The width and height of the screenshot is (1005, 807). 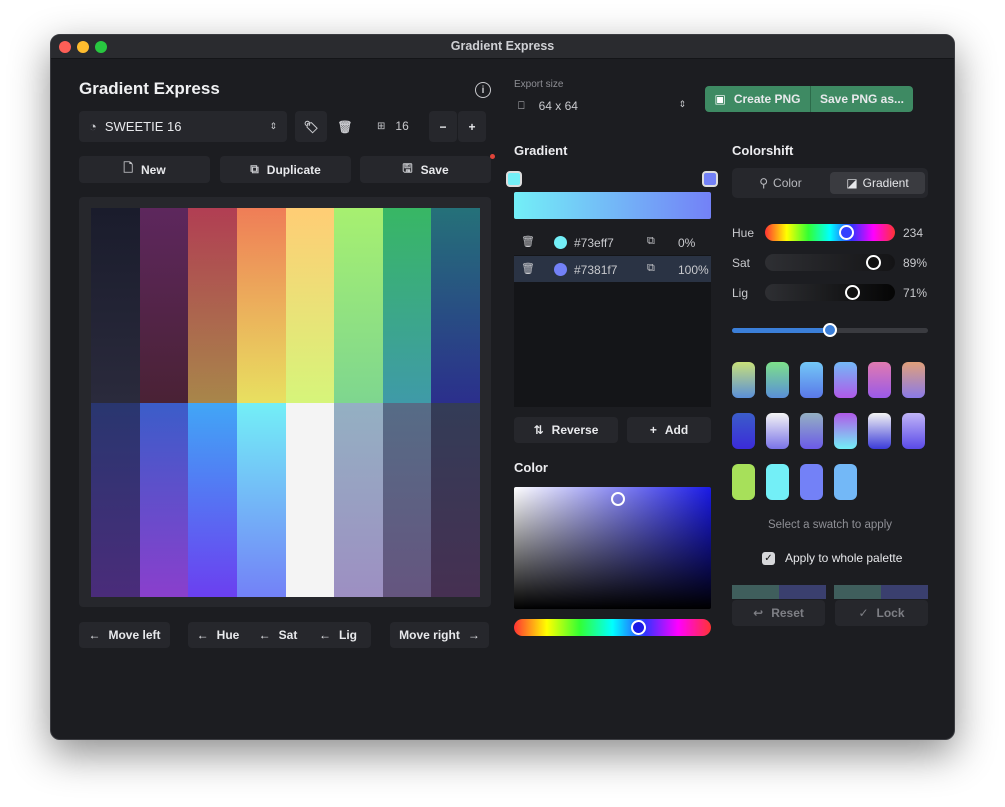 What do you see at coordinates (693, 270) in the screenshot?
I see `stop-position: 100%` at bounding box center [693, 270].